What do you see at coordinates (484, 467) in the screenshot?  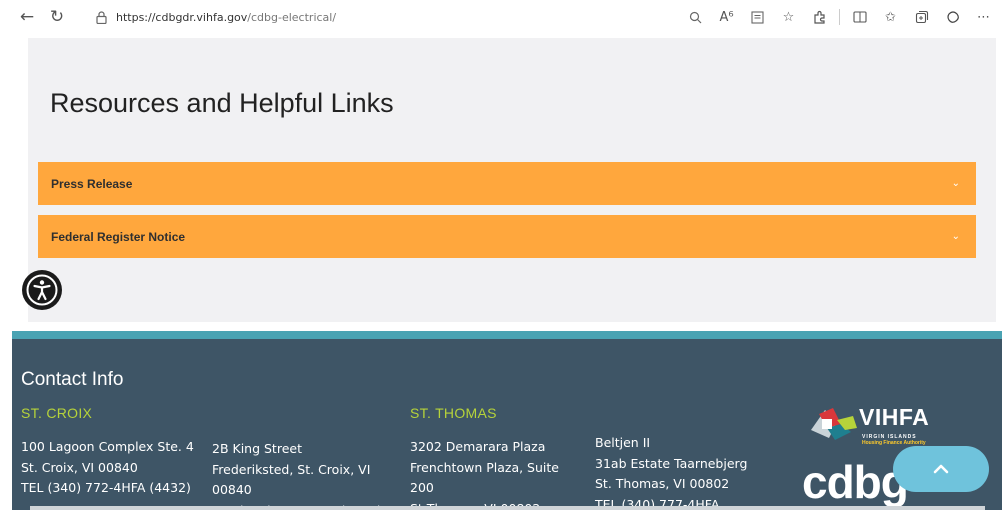 I see `address-line: Frenchtown Plaza, Suite` at bounding box center [484, 467].